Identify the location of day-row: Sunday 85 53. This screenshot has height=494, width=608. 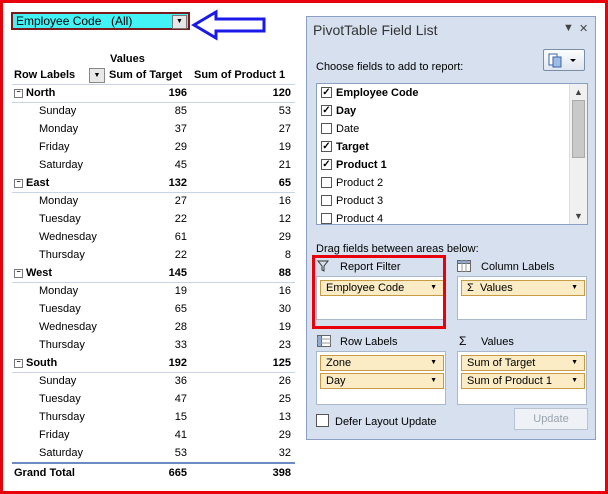
(153, 111).